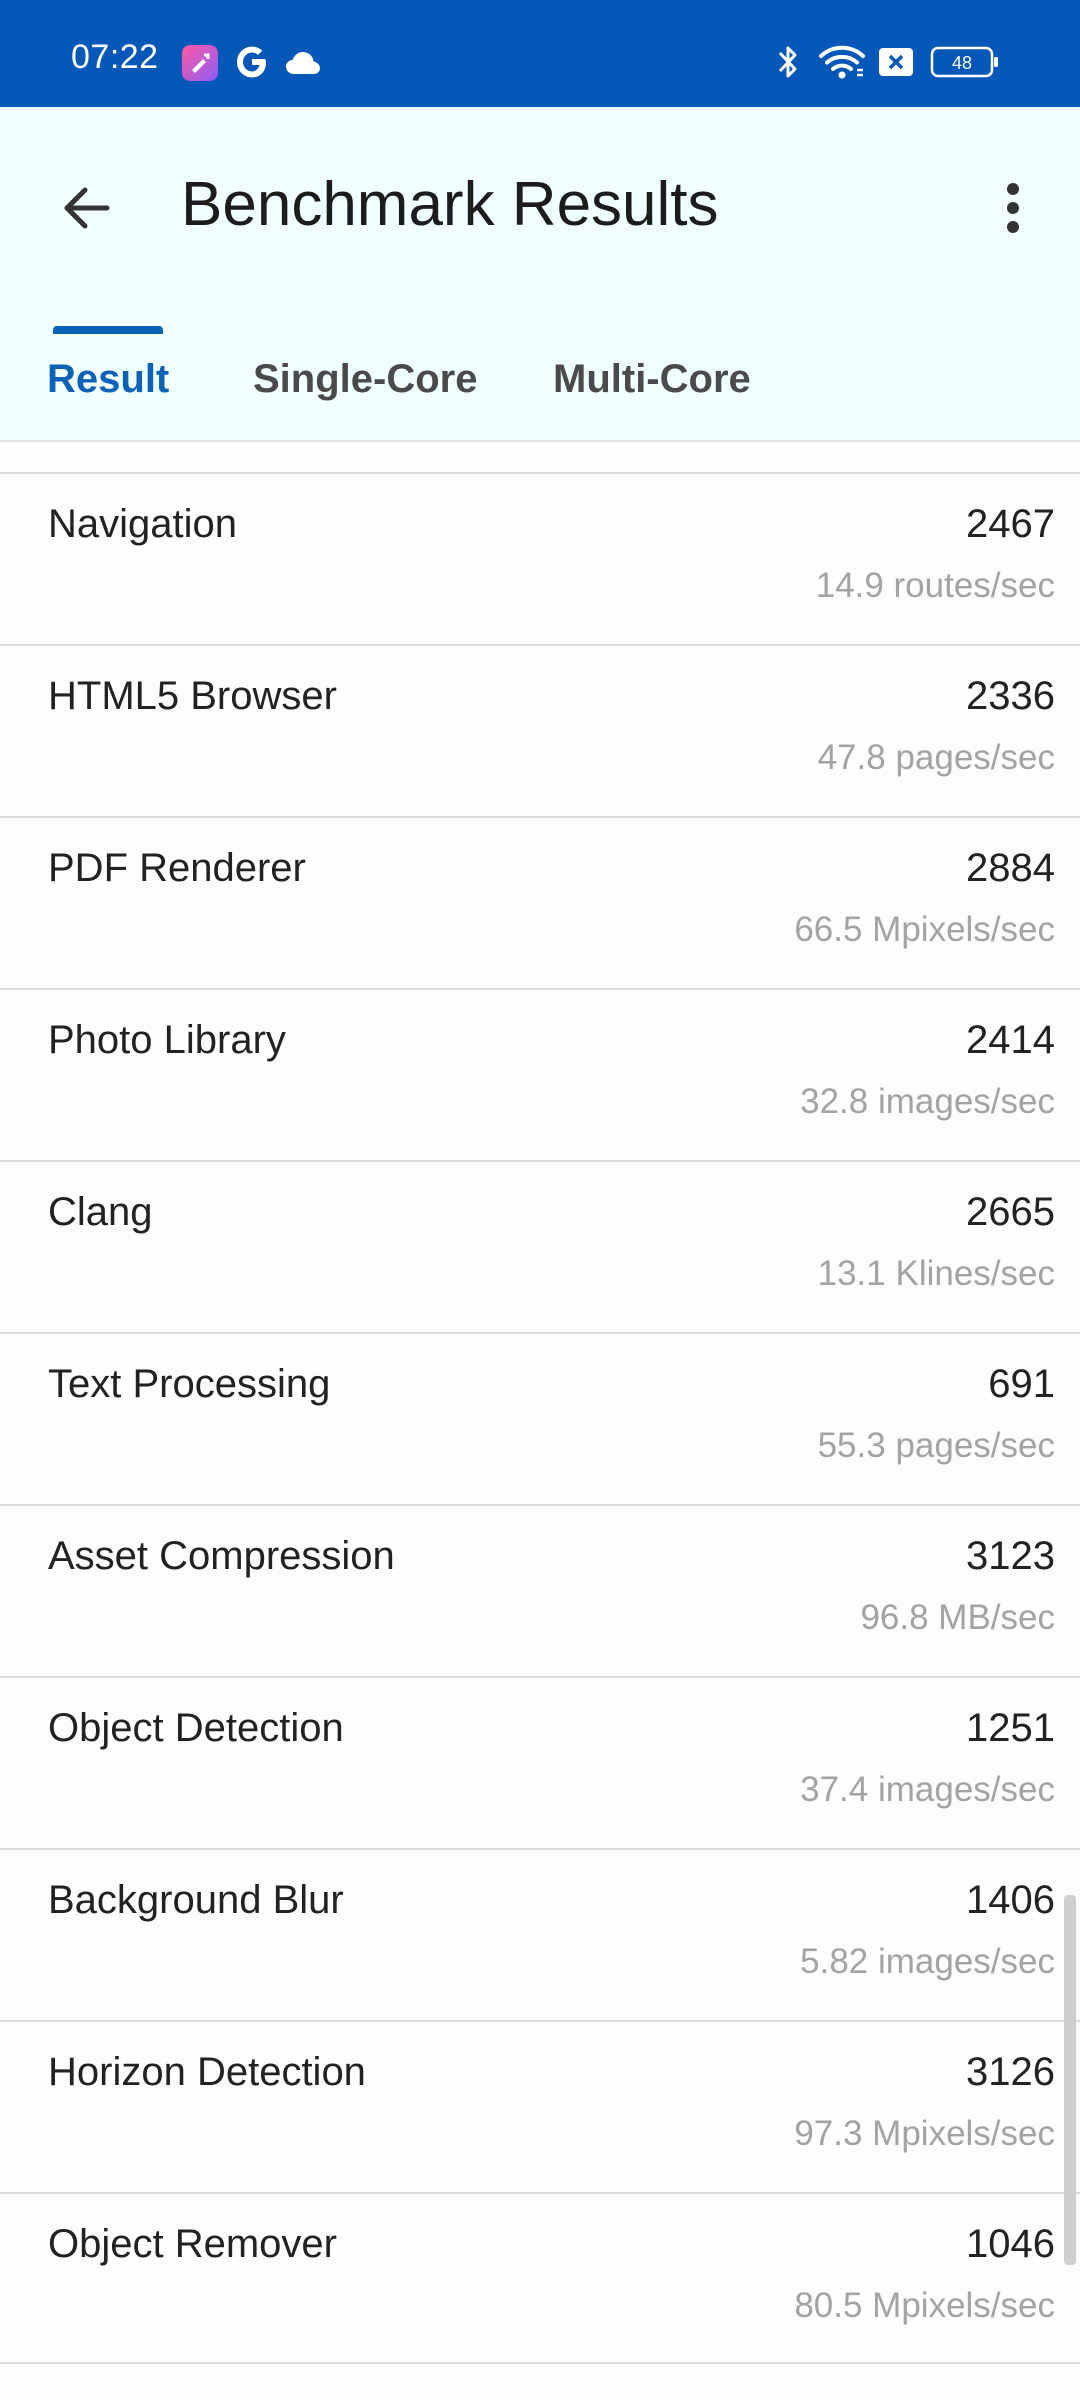 The height and width of the screenshot is (2400, 1080). What do you see at coordinates (540, 558) in the screenshot?
I see `list-item: Navigation 2467 14.9 routes/sec` at bounding box center [540, 558].